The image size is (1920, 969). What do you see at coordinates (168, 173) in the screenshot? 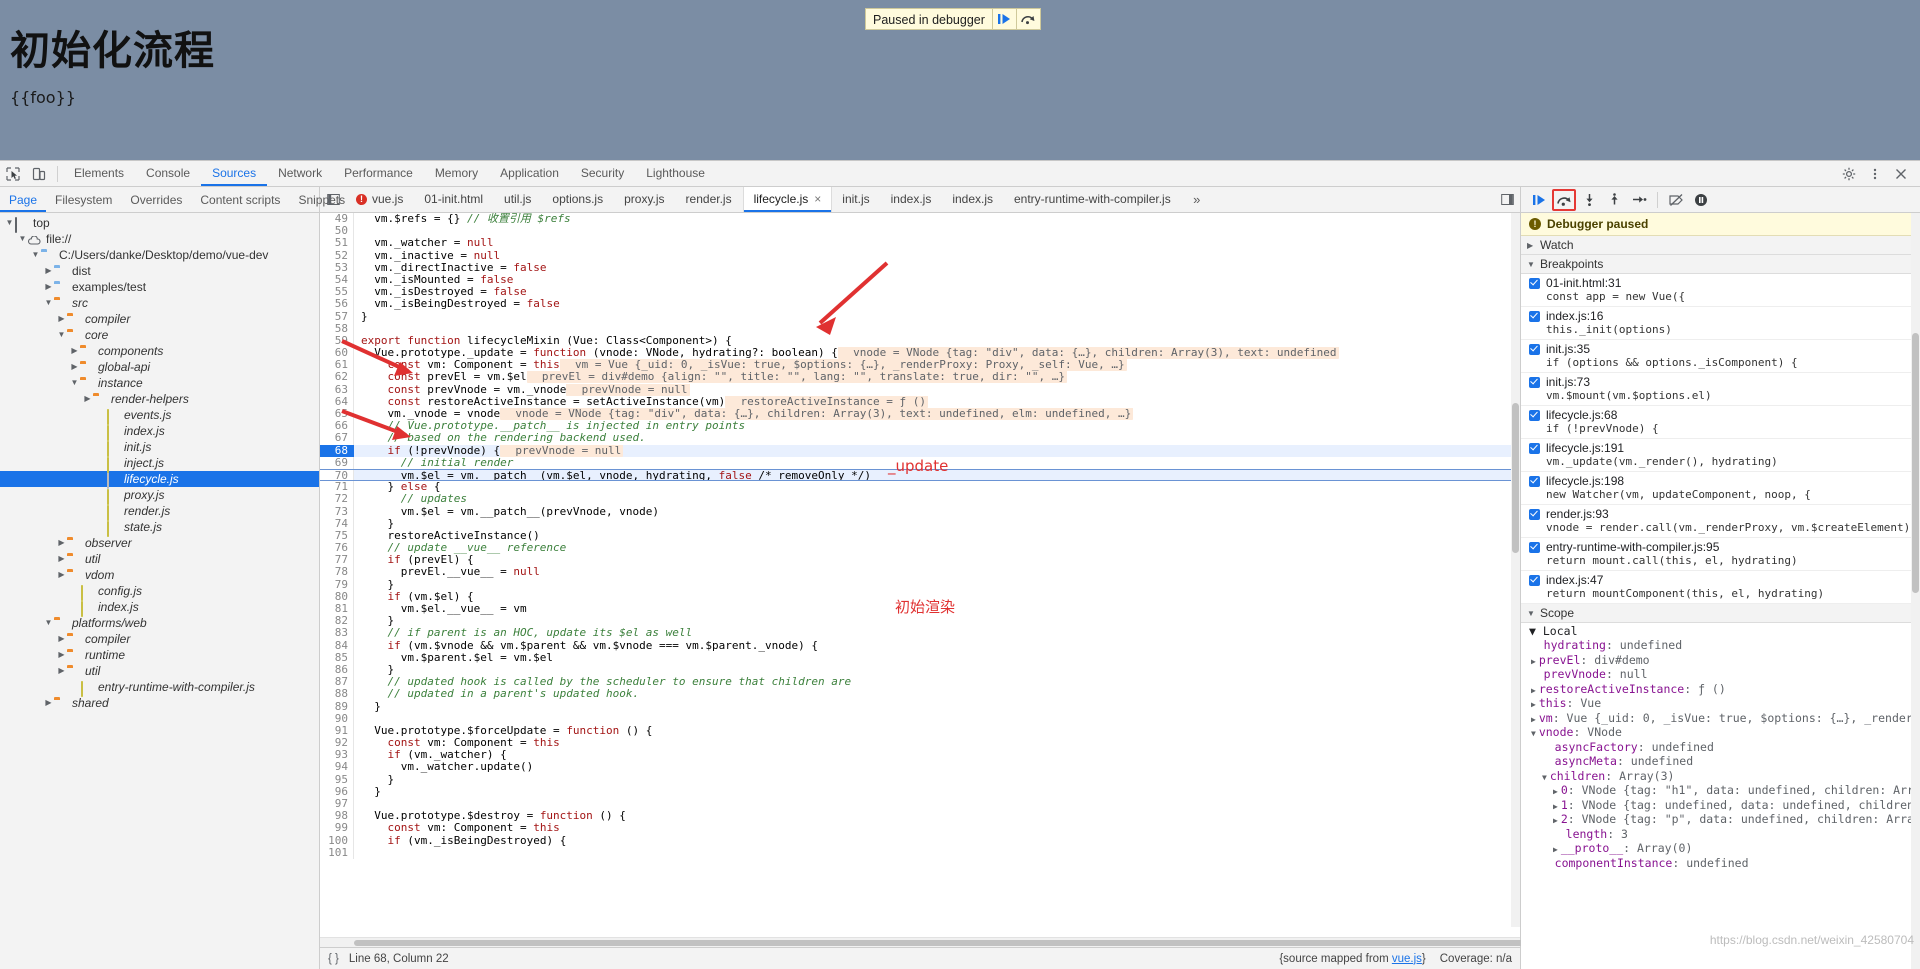
I see `tab-console: Console` at bounding box center [168, 173].